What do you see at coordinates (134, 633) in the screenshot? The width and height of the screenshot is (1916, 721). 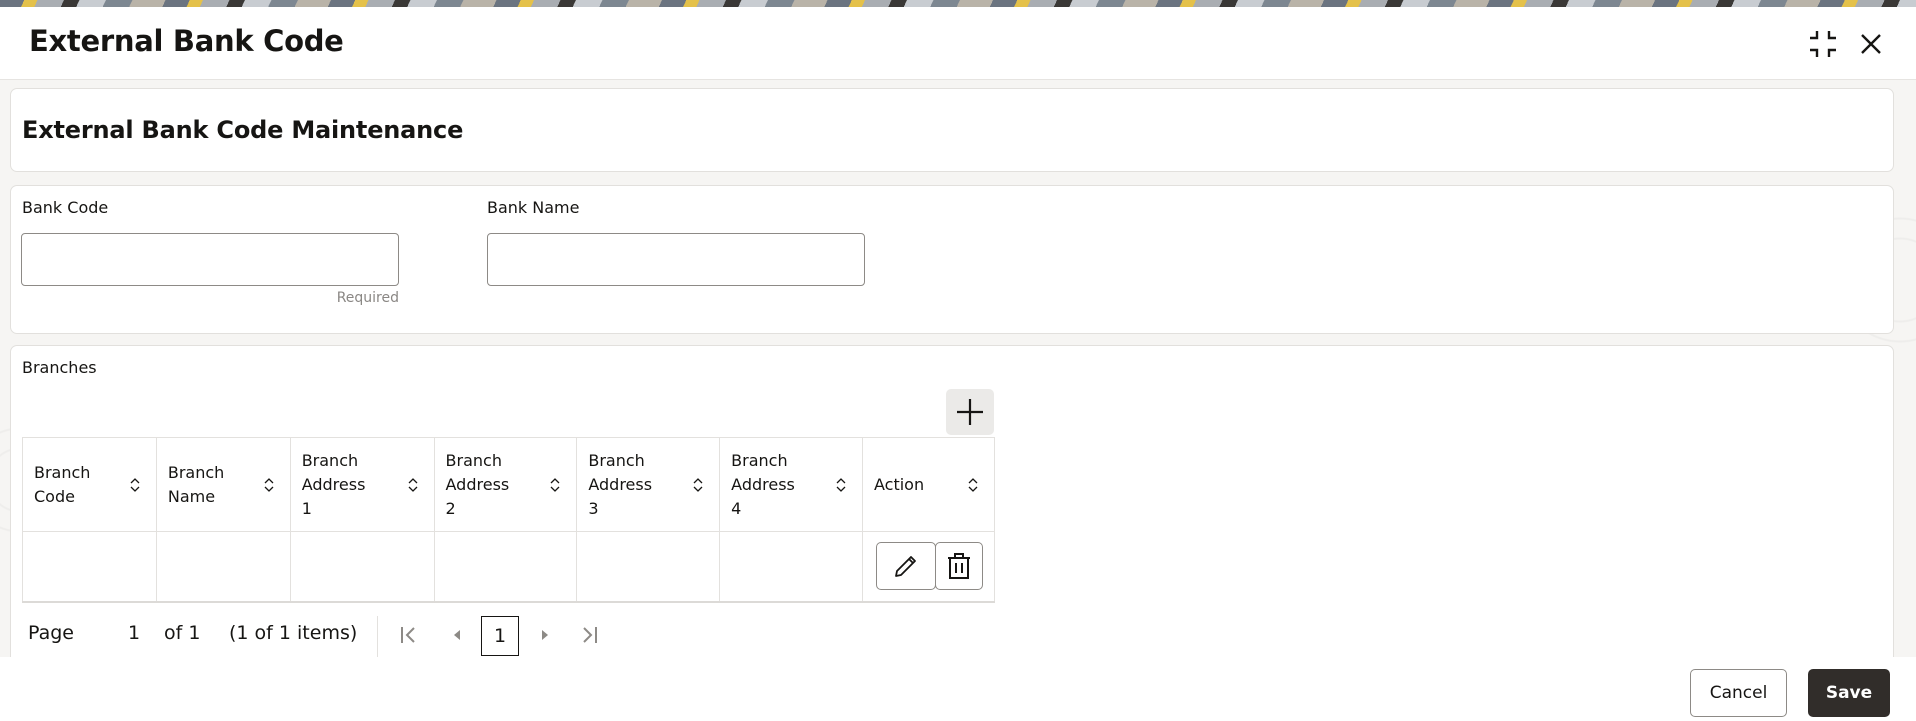 I see `page-input: 1` at bounding box center [134, 633].